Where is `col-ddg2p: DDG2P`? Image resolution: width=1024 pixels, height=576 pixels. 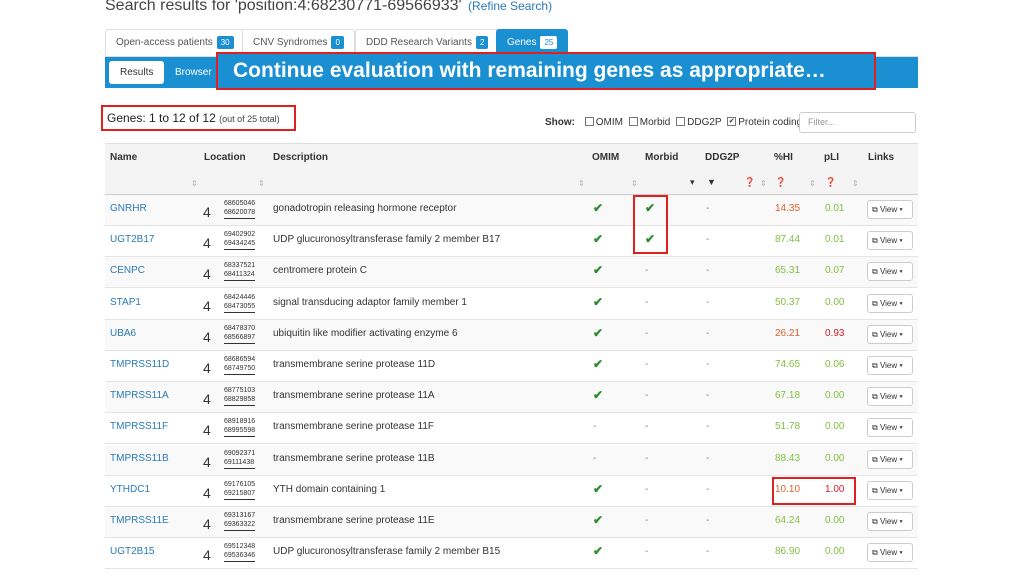
col-ddg2p: DDG2P is located at coordinates (722, 157).